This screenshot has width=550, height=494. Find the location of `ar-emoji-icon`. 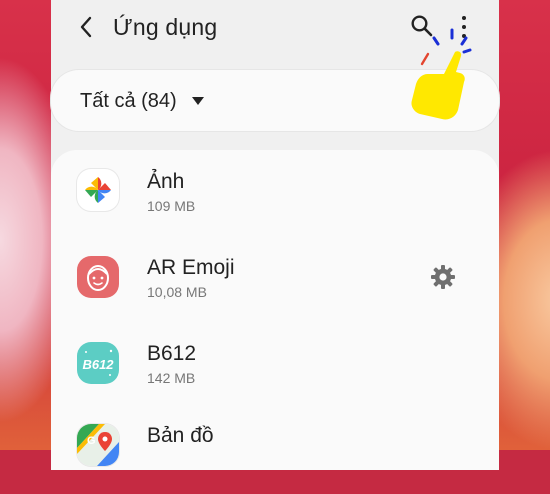

ar-emoji-icon is located at coordinates (98, 277).